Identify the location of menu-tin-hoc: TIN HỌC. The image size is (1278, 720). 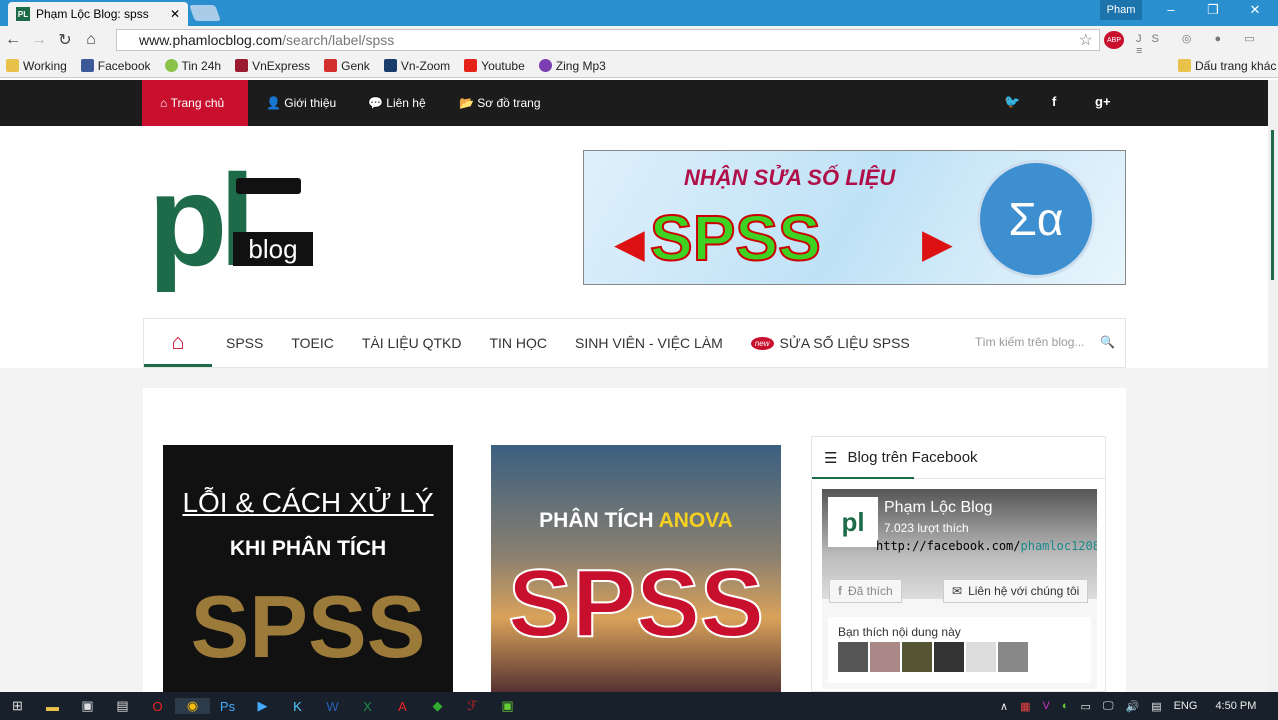
(518, 343).